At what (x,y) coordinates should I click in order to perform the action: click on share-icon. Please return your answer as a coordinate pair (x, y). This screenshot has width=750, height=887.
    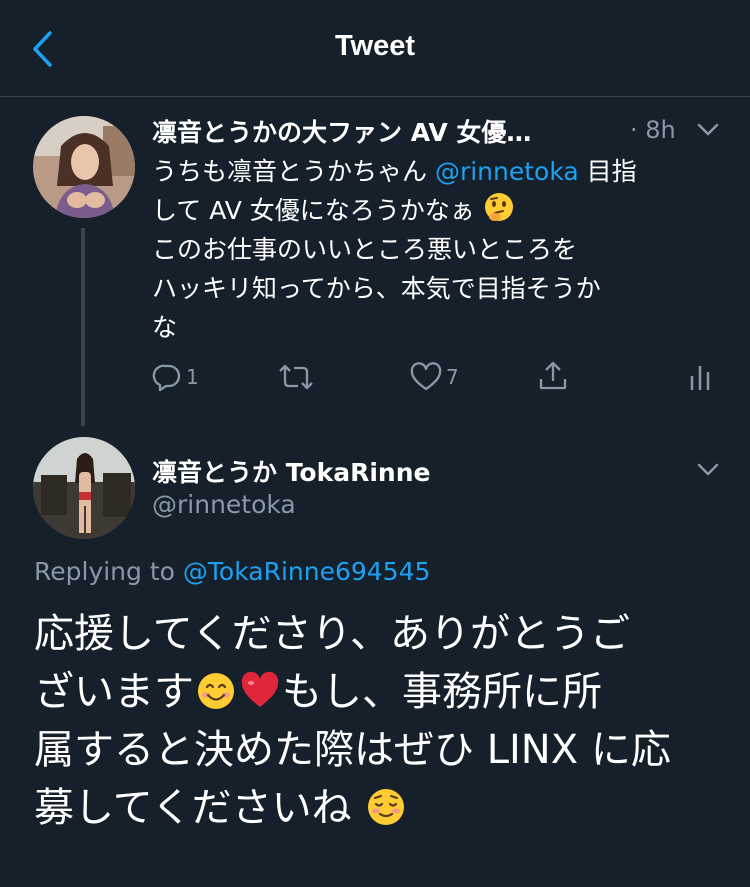
    Looking at the image, I should click on (553, 375).